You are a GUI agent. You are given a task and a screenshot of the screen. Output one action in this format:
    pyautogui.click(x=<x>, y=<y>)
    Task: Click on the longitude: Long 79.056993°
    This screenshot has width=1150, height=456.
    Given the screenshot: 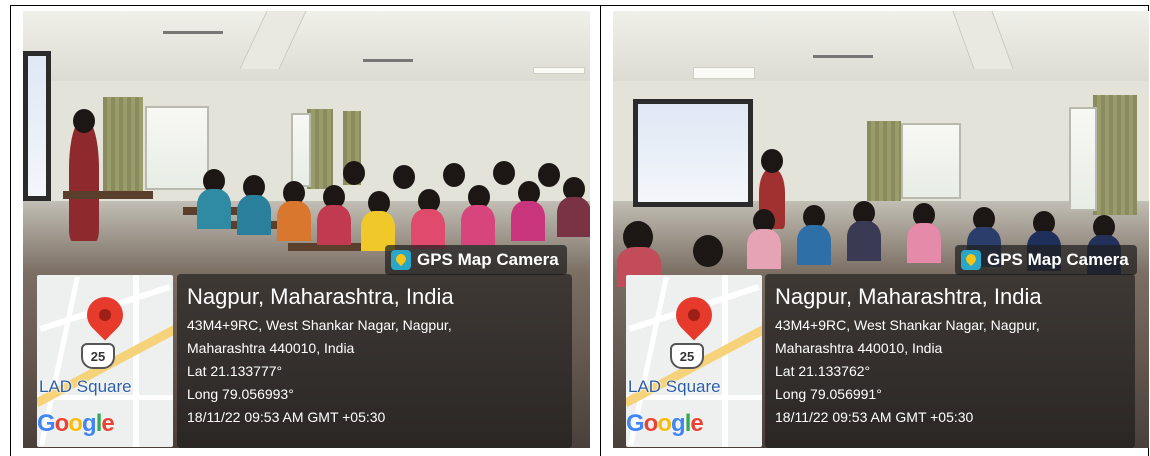 What is the action you would take?
    pyautogui.click(x=240, y=394)
    